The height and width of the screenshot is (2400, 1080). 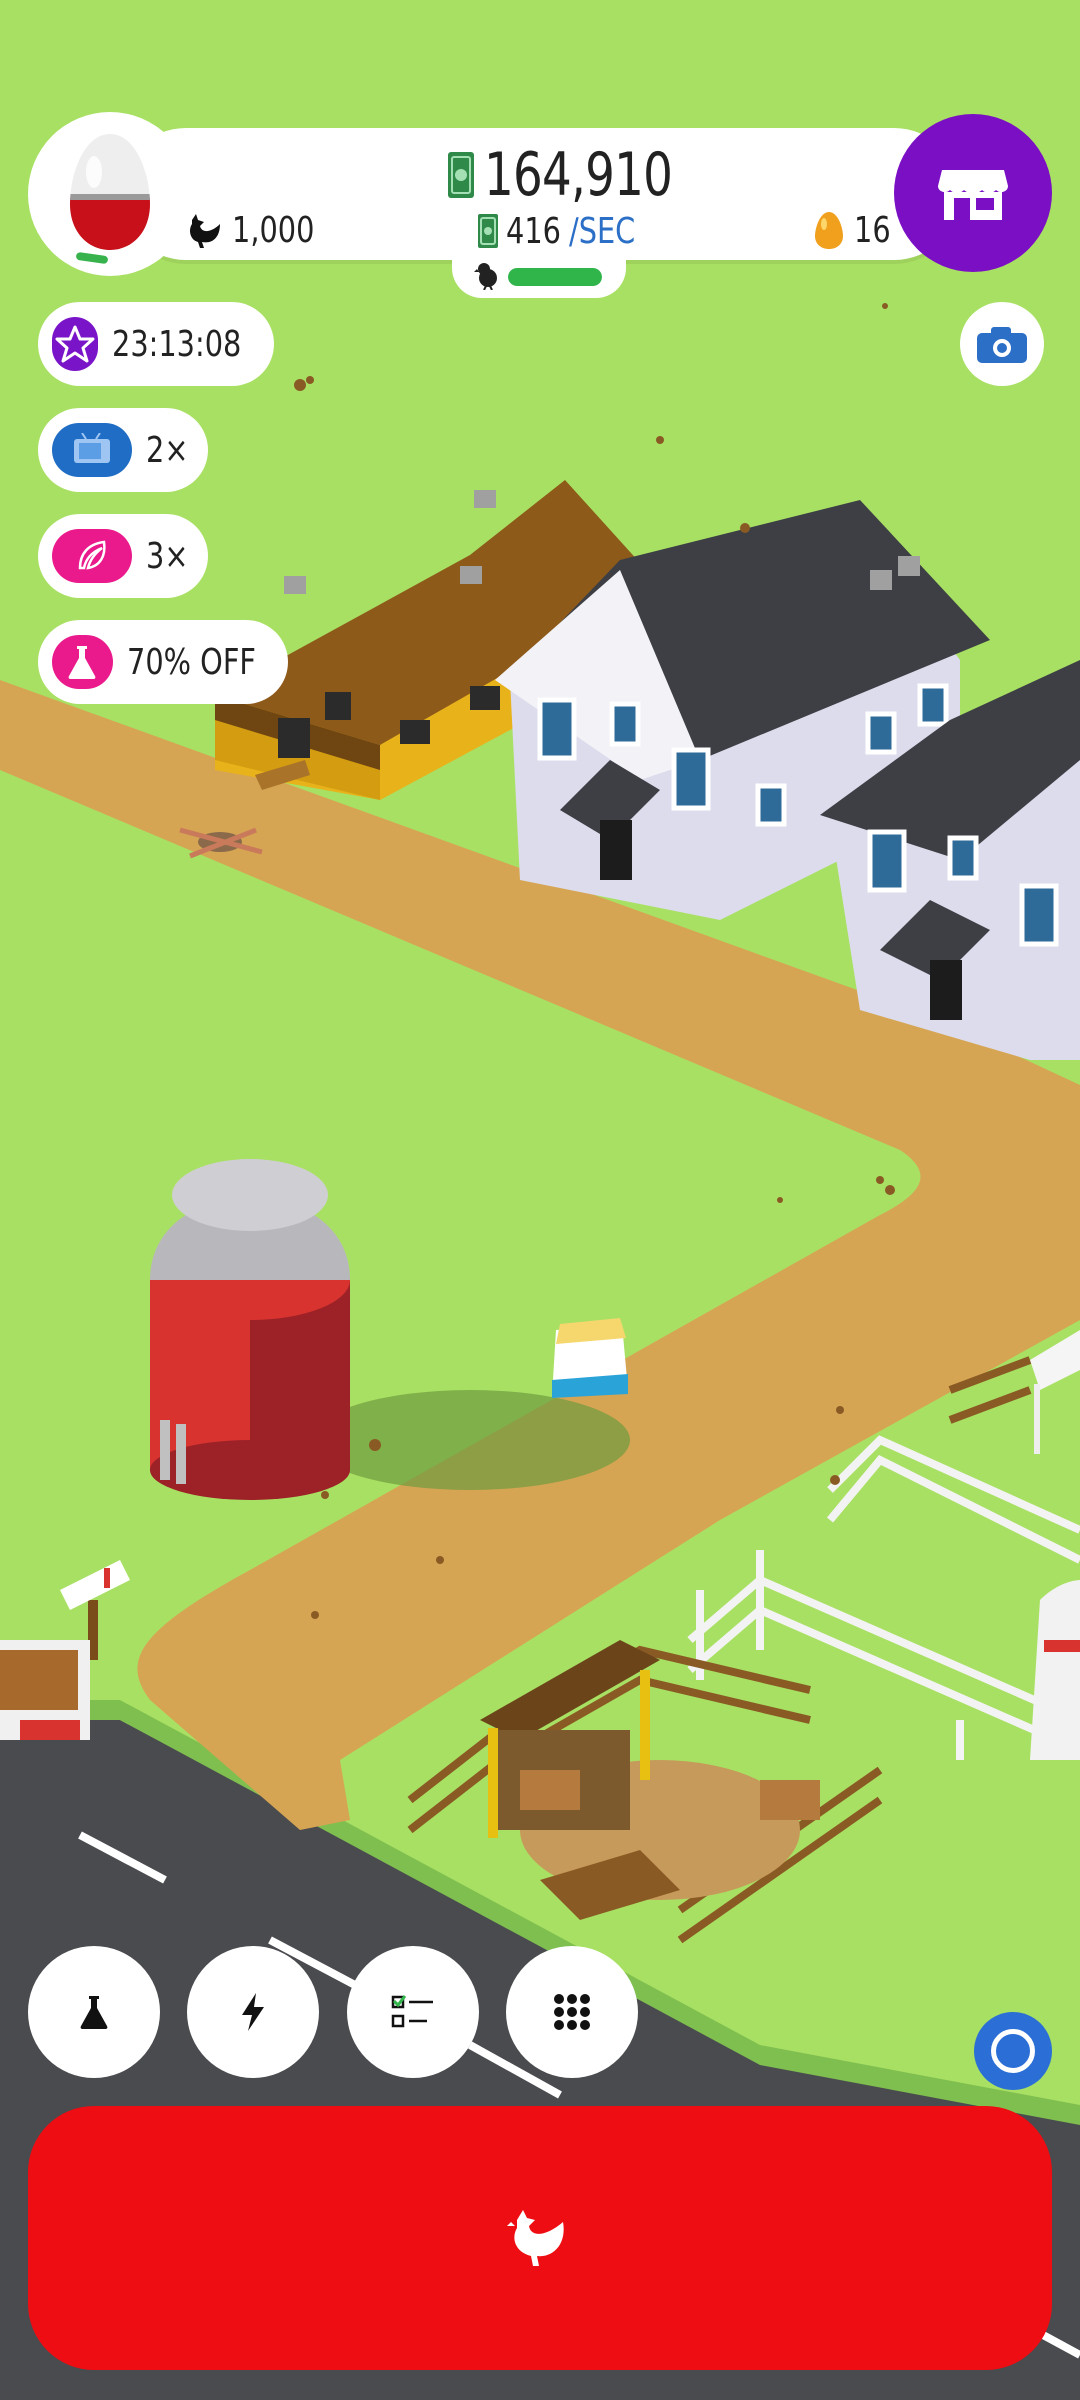 I want to click on research-discount-pill: 70% OFF, so click(x=163, y=662).